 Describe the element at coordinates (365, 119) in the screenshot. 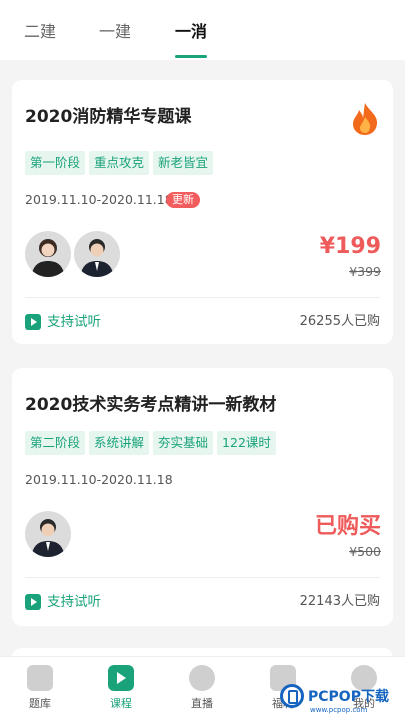

I see `fire-icon` at that location.